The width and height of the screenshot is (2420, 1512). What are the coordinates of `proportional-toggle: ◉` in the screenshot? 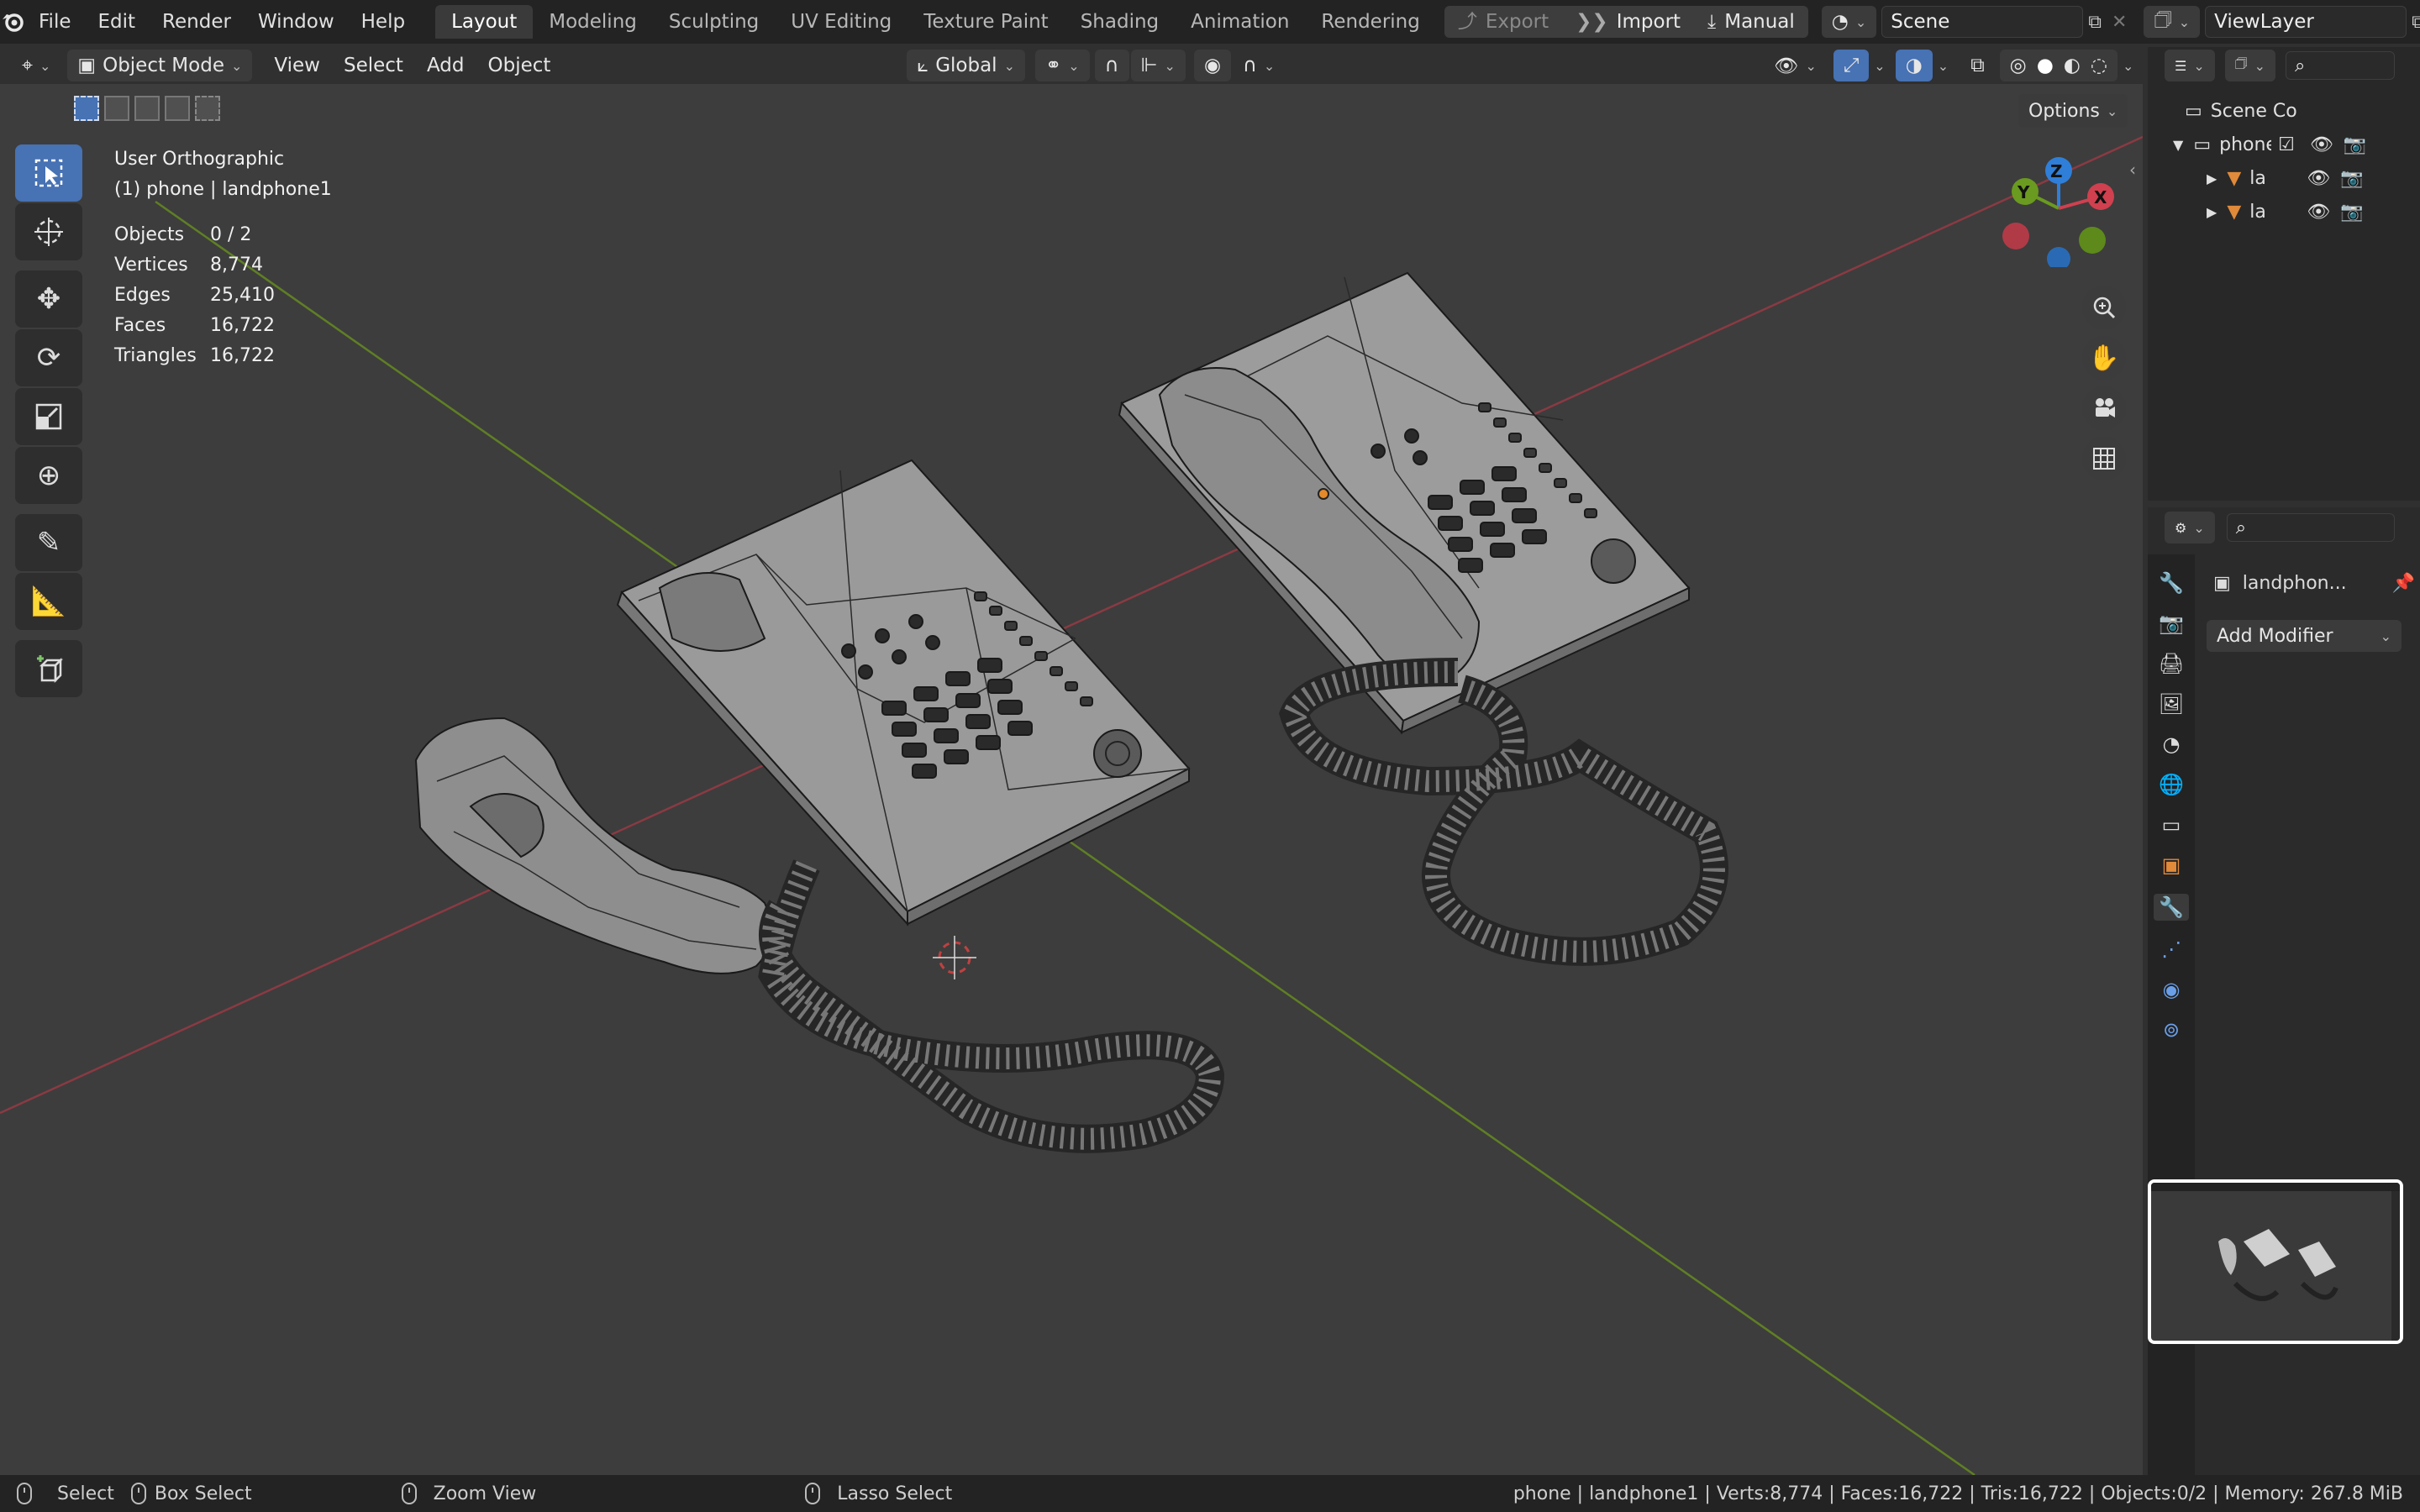 It's located at (1212, 65).